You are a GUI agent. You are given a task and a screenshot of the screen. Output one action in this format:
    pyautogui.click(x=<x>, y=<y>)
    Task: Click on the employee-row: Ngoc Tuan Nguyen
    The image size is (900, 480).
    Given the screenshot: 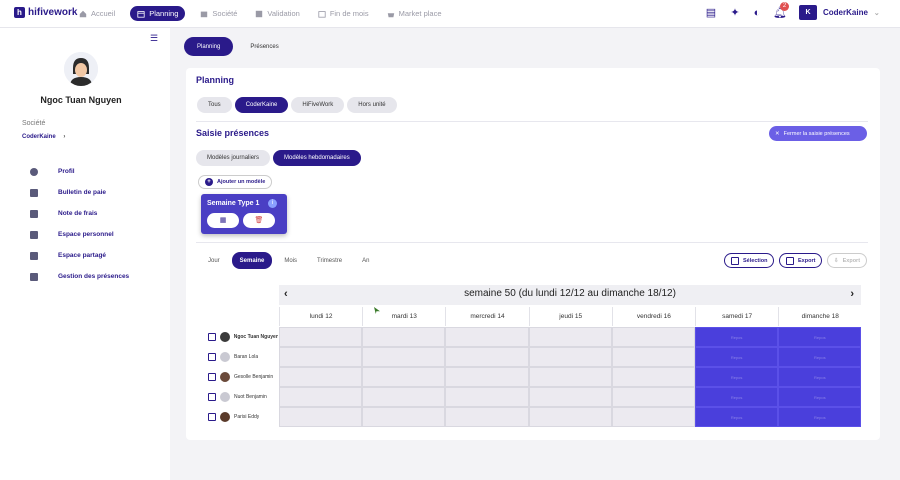 What is the action you would take?
    pyautogui.click(x=243, y=337)
    